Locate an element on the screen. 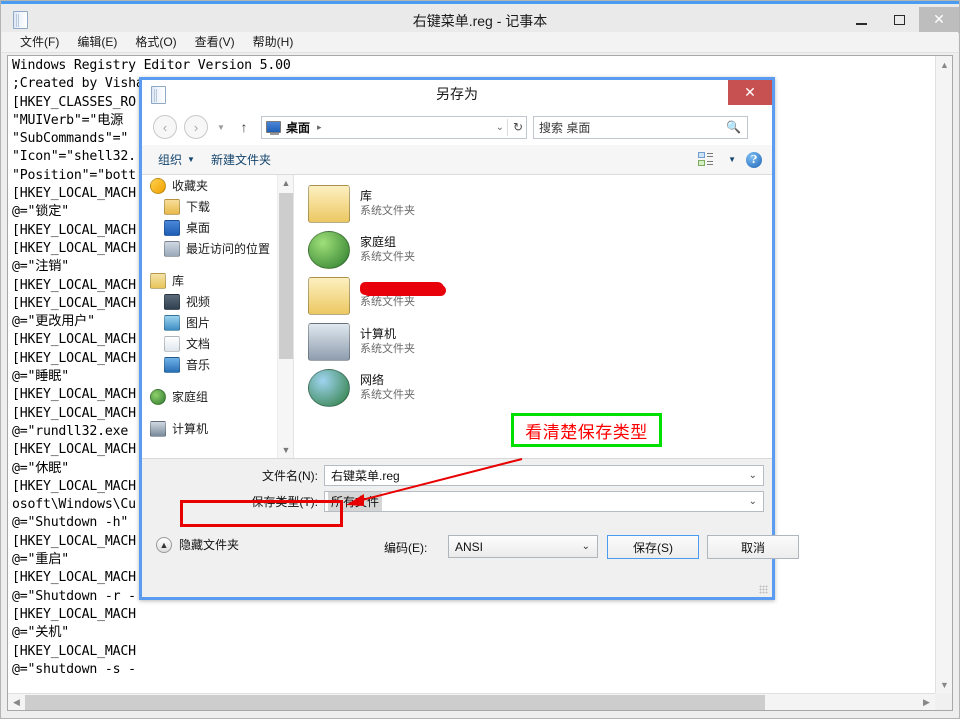 The height and width of the screenshot is (719, 960). sidebar-item-8: 音乐 is located at coordinates (217, 364).